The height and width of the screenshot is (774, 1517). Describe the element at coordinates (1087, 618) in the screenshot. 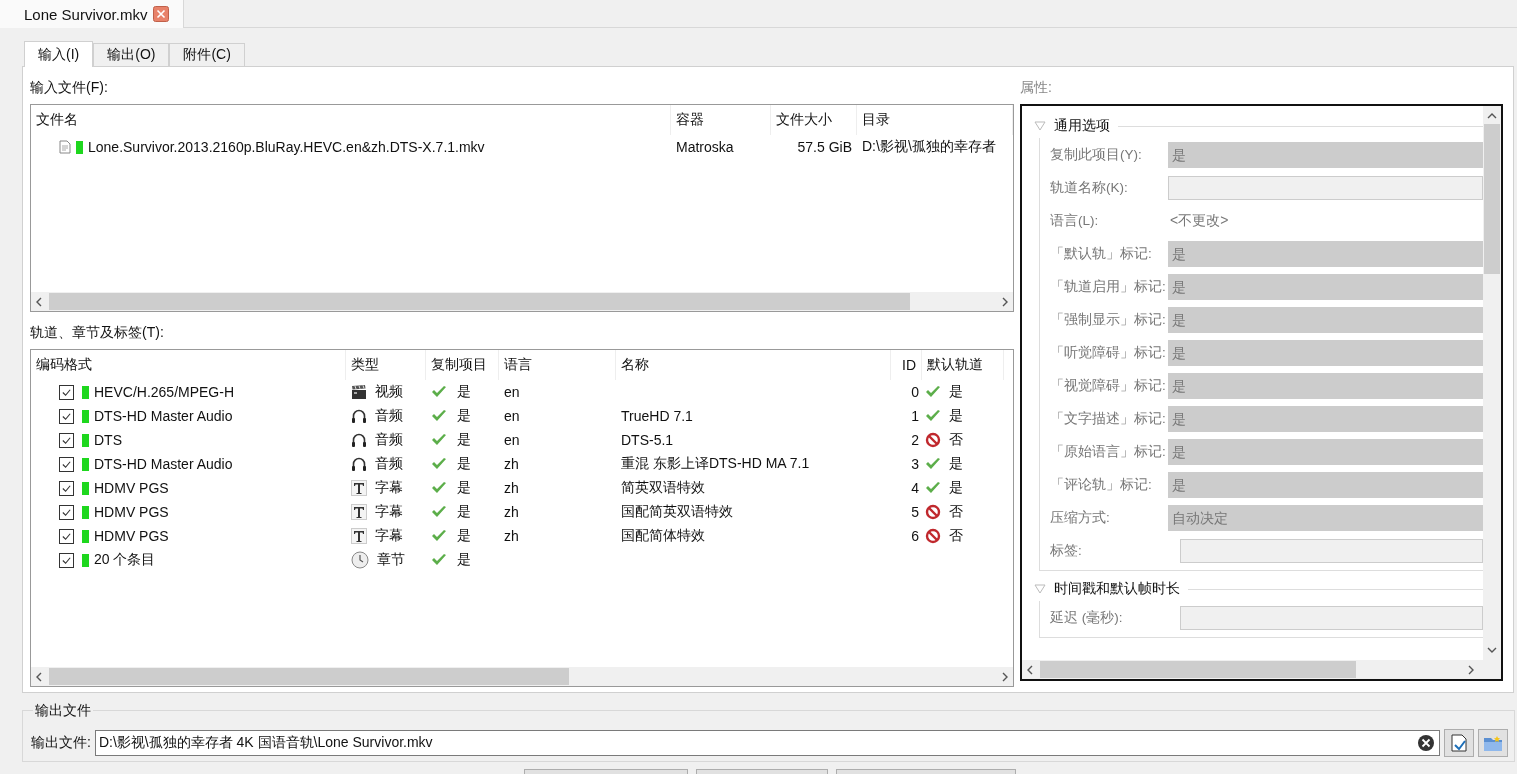

I see `field-label: 延迟 (毫秒):` at that location.